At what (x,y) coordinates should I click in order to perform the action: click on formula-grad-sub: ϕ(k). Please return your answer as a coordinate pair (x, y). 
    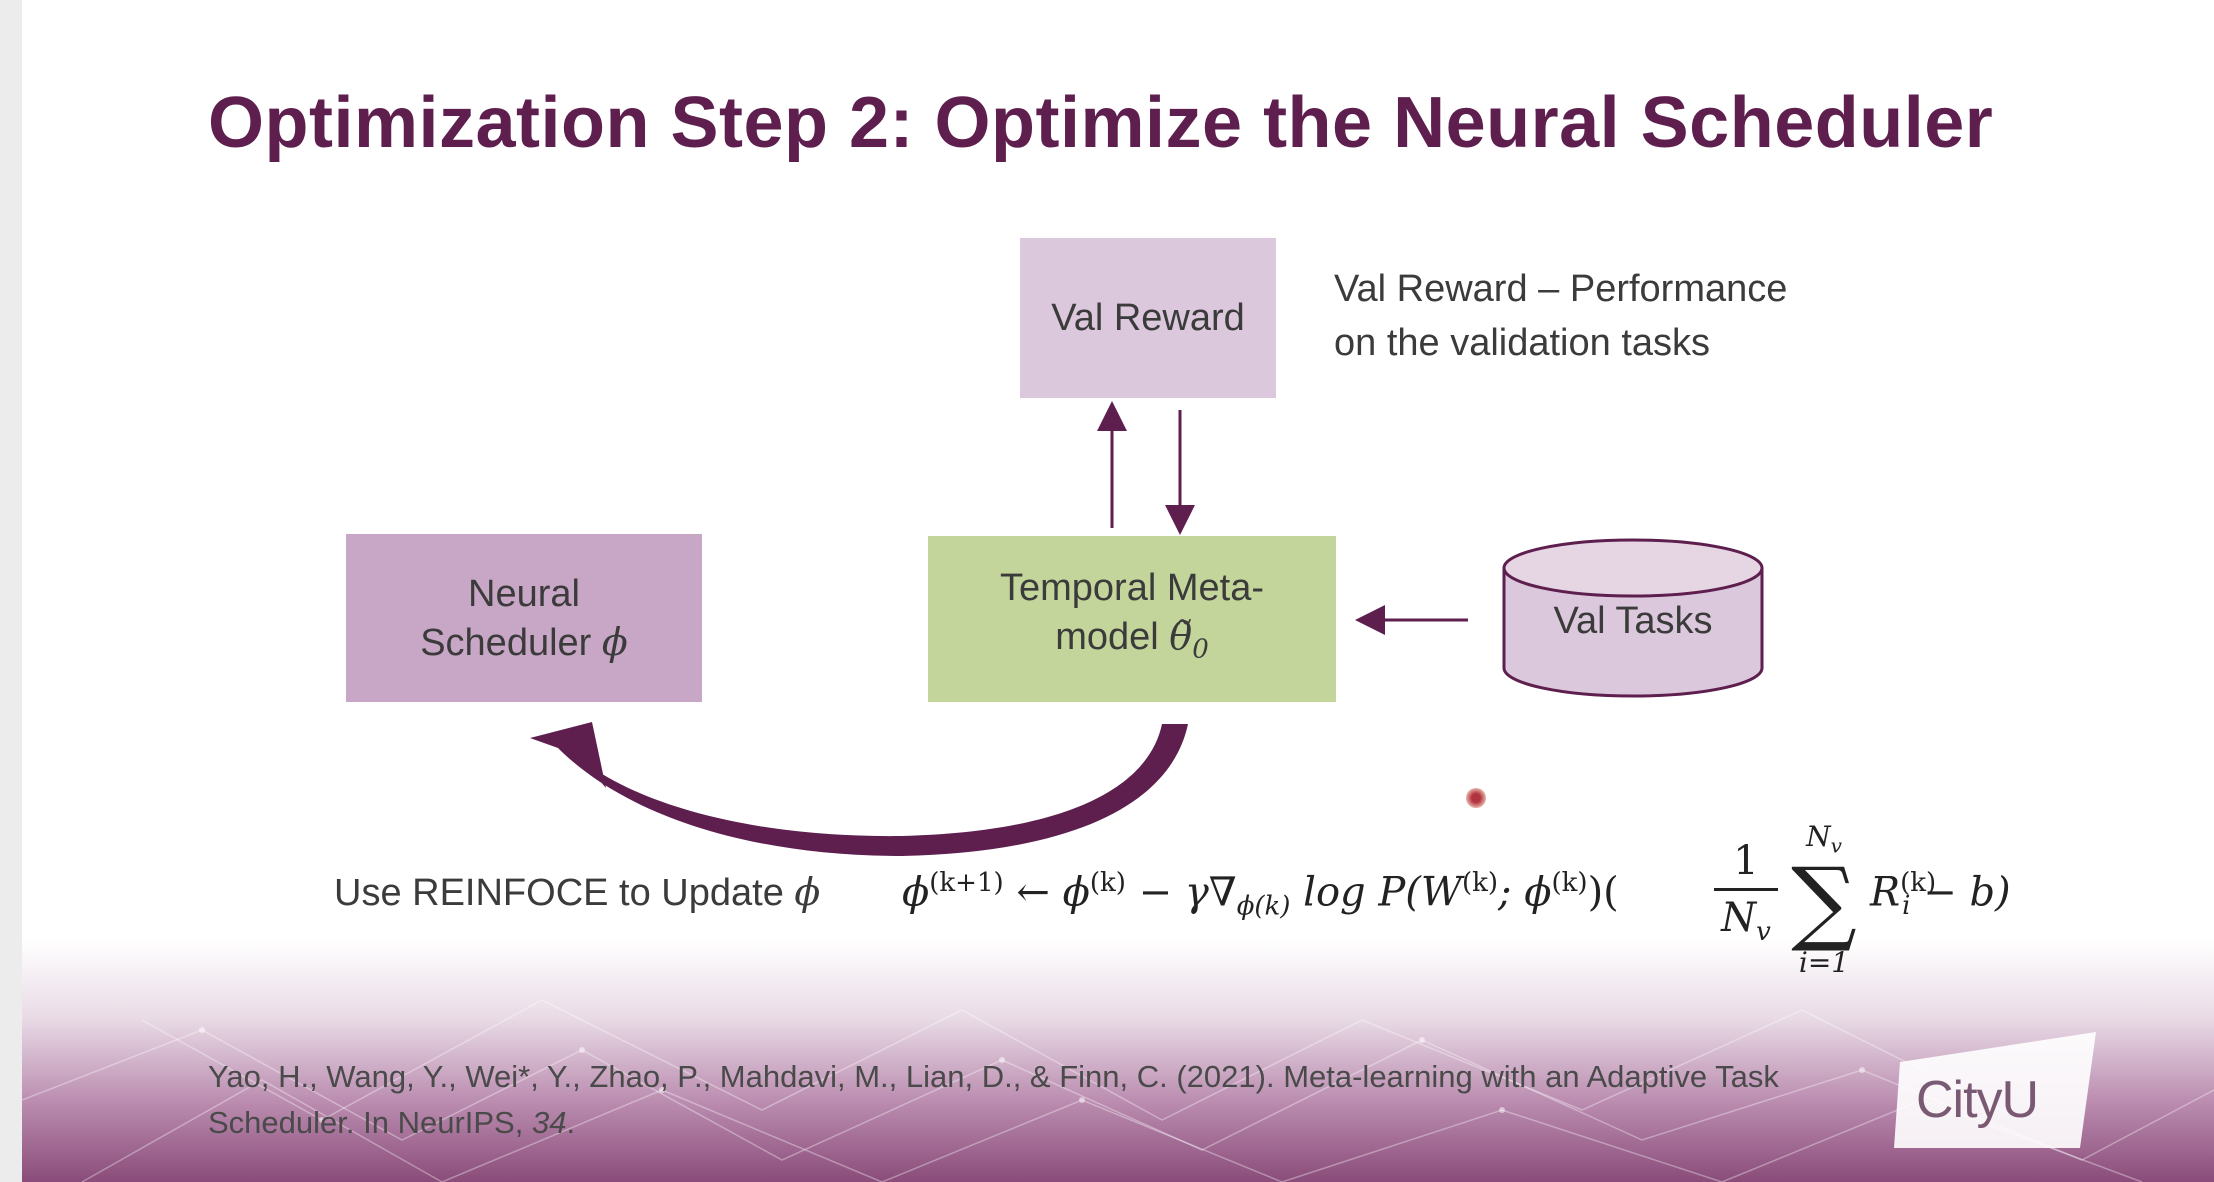
    Looking at the image, I should click on (1263, 906).